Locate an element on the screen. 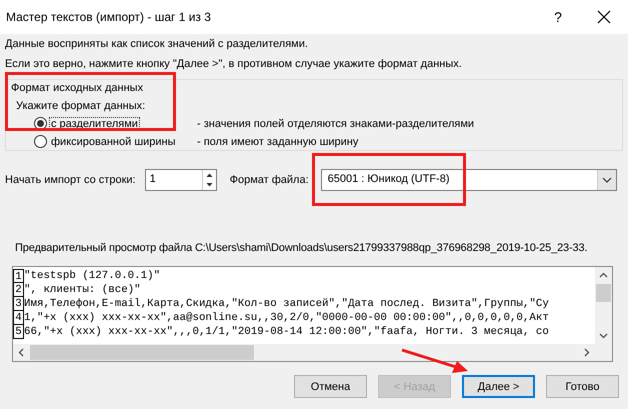 Image resolution: width=628 pixels, height=409 pixels. start-row-label: Начать импорт со строки: is located at coordinates (70, 180).